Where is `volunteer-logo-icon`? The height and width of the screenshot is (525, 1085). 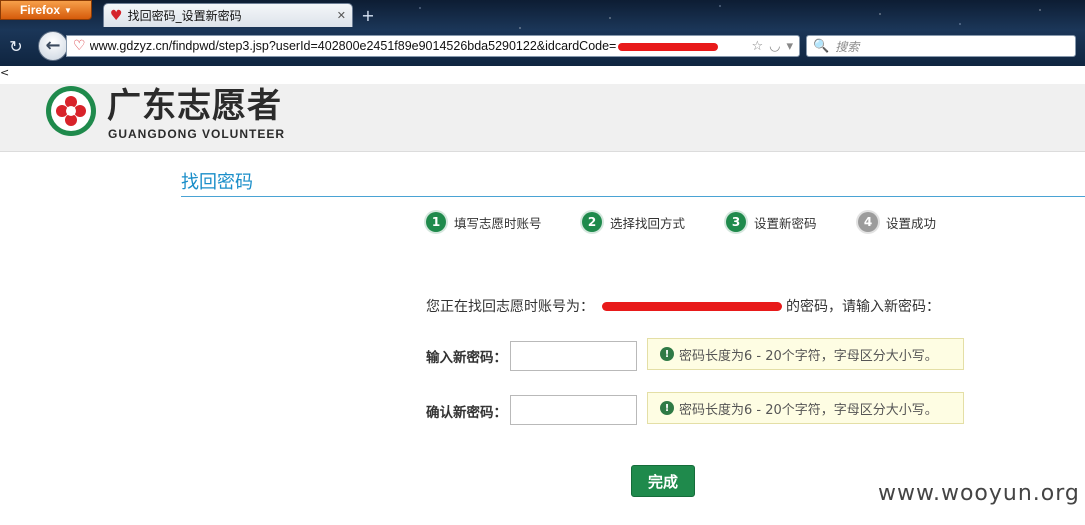 volunteer-logo-icon is located at coordinates (71, 111).